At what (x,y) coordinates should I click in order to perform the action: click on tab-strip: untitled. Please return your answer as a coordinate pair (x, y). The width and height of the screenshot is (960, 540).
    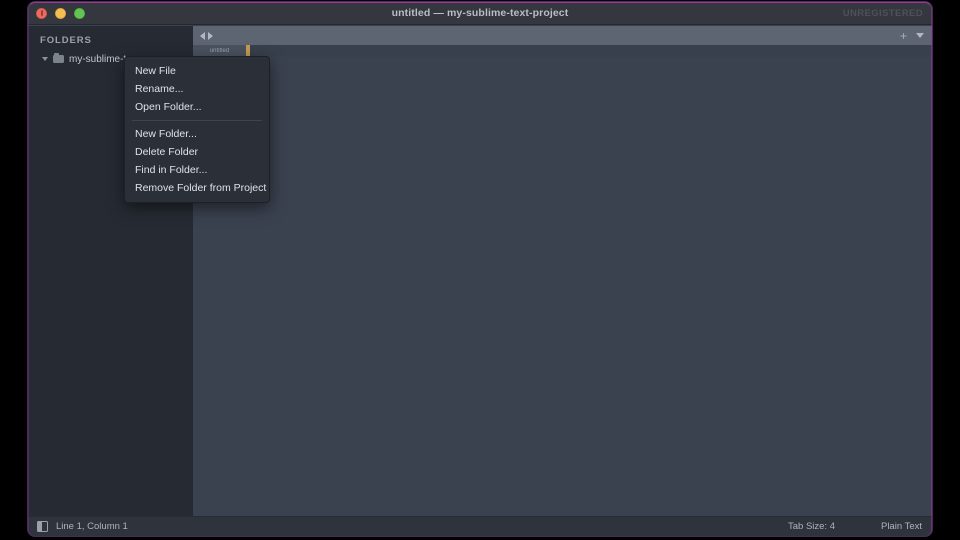
    Looking at the image, I should click on (562, 51).